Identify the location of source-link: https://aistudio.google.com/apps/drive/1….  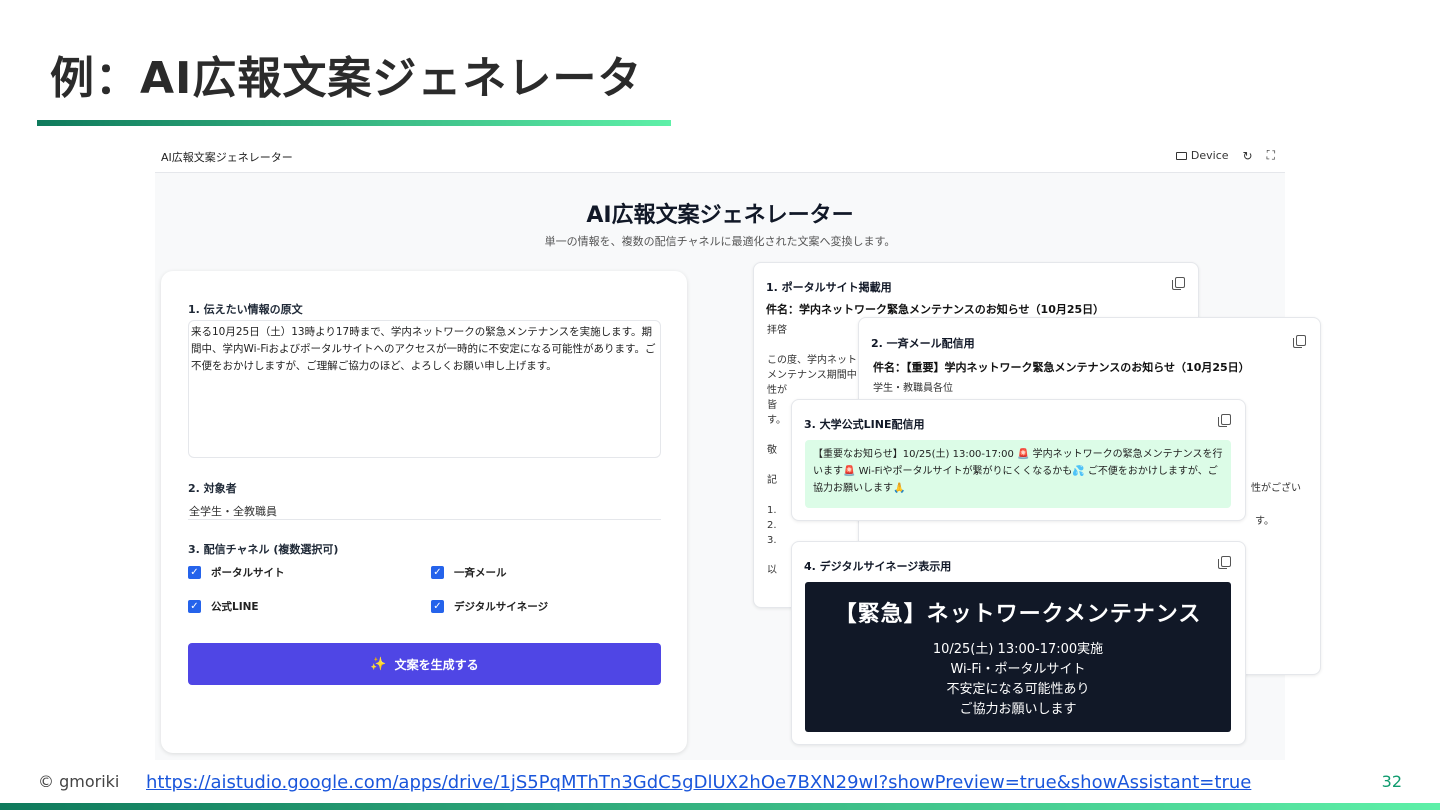
(698, 782).